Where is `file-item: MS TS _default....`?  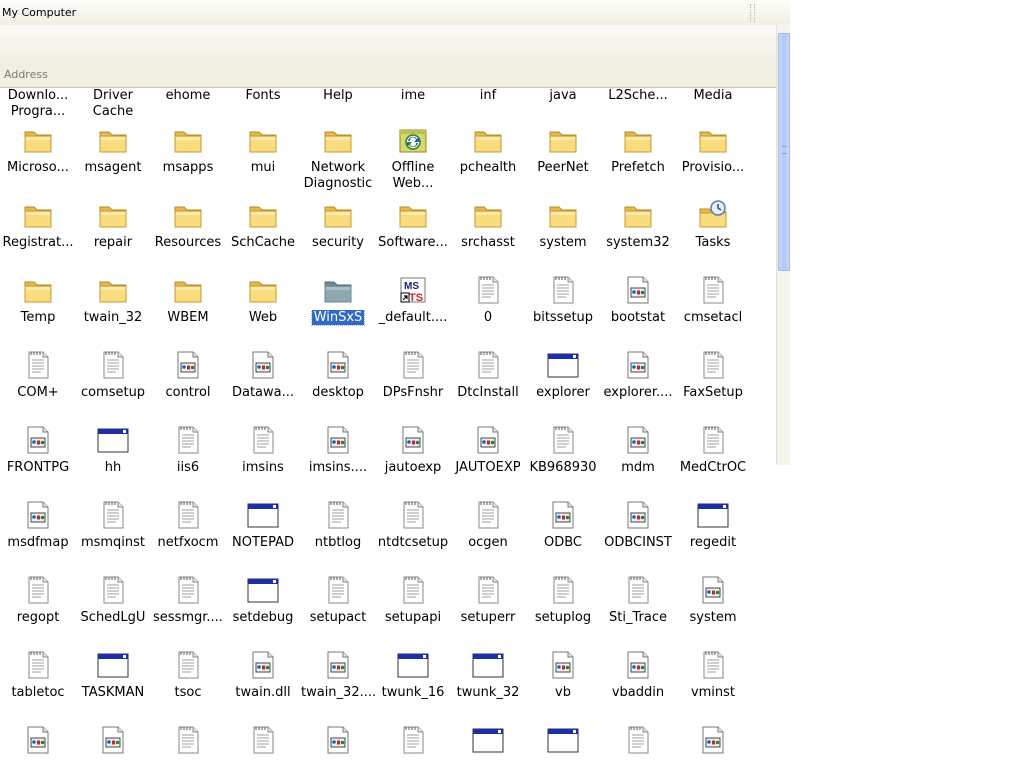
file-item: MS TS _default.... is located at coordinates (413, 304).